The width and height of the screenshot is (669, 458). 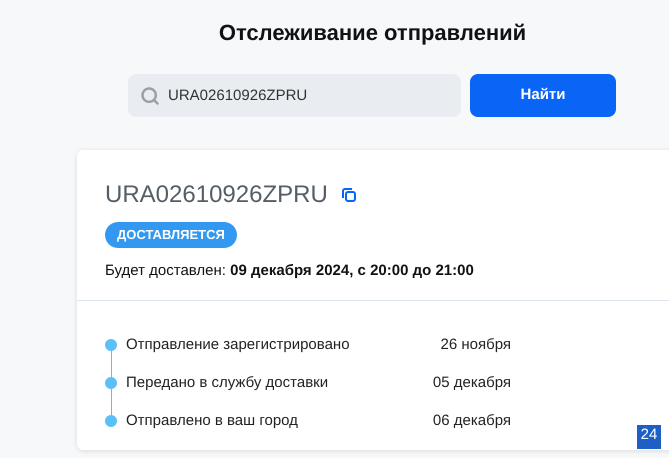 What do you see at coordinates (372, 33) in the screenshot?
I see `page-title: Отслеживание отправлений` at bounding box center [372, 33].